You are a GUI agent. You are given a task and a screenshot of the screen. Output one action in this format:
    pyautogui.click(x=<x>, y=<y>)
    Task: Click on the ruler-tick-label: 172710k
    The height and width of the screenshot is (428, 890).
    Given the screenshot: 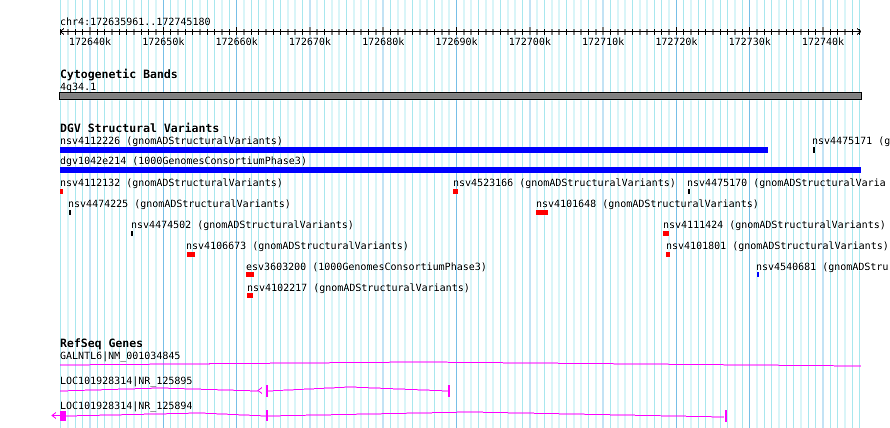 What is the action you would take?
    pyautogui.click(x=603, y=42)
    